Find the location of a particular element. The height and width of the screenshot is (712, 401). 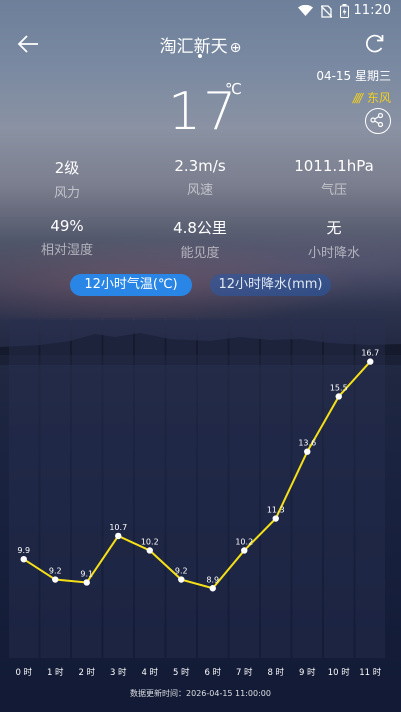

chart-value-label: 9.1 is located at coordinates (86, 573).